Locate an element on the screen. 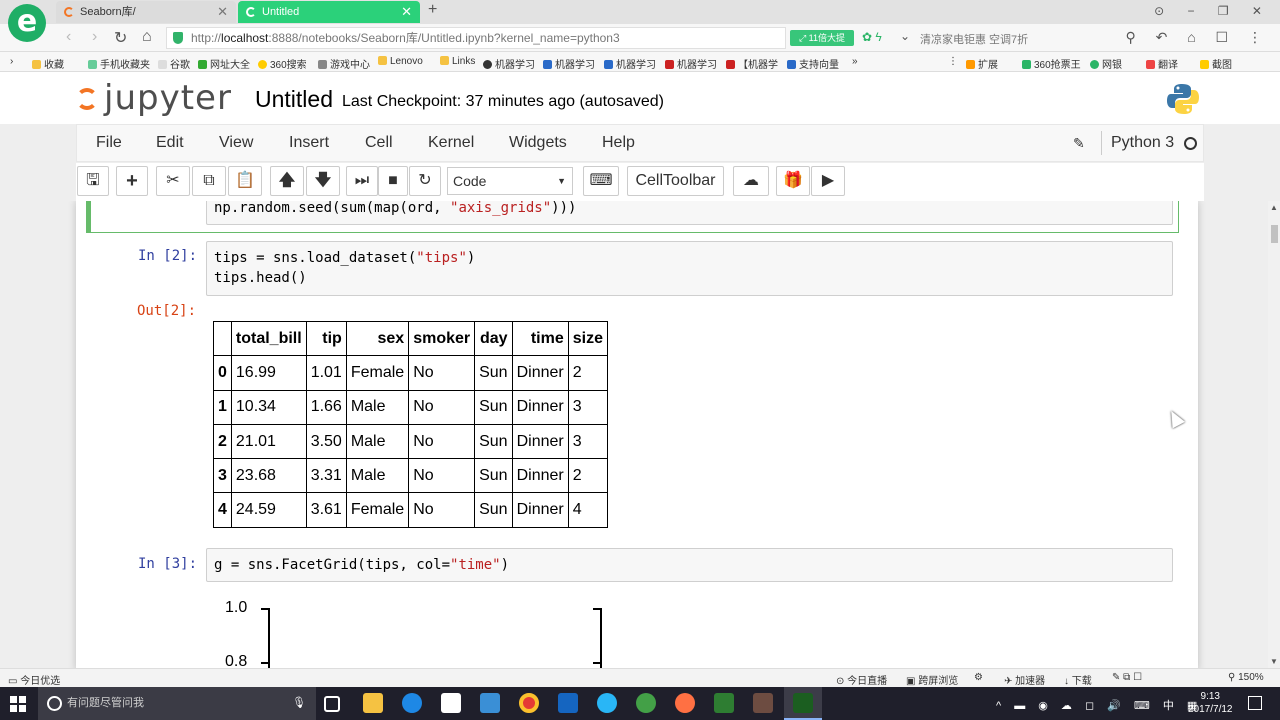 This screenshot has width=1280, height=720. refresh-green-icon: ✿ ϟ is located at coordinates (872, 37).